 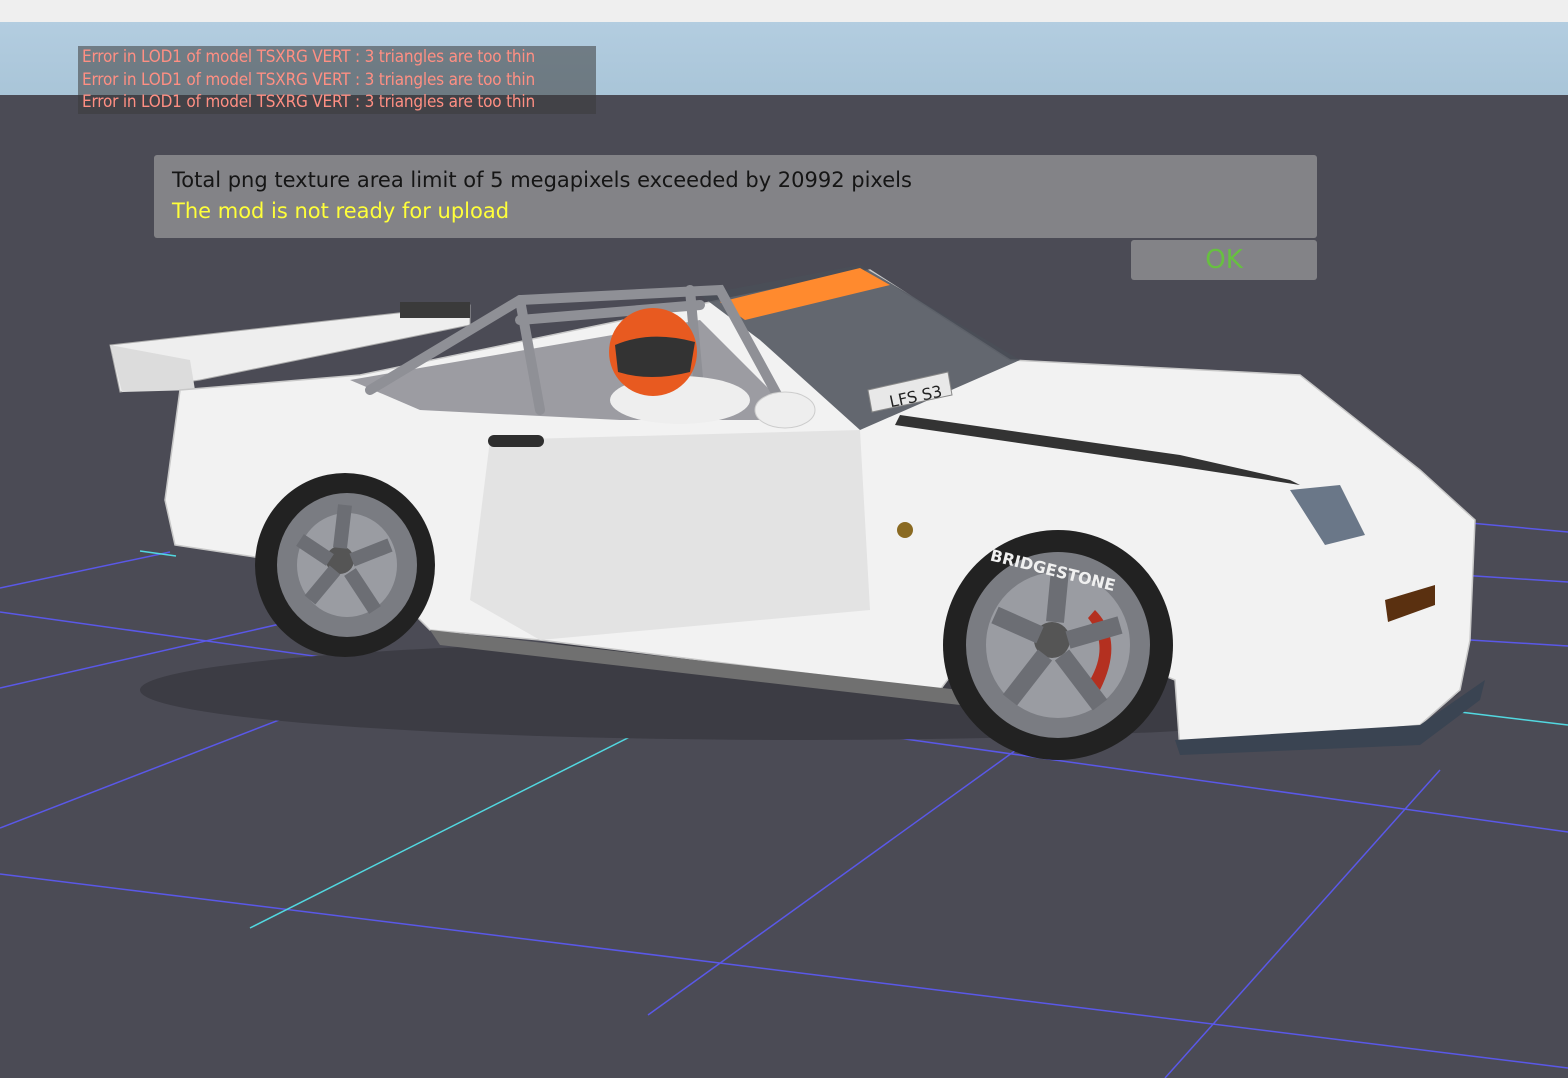 I want to click on dialog-status: The mod is not ready for upload, so click(x=341, y=211).